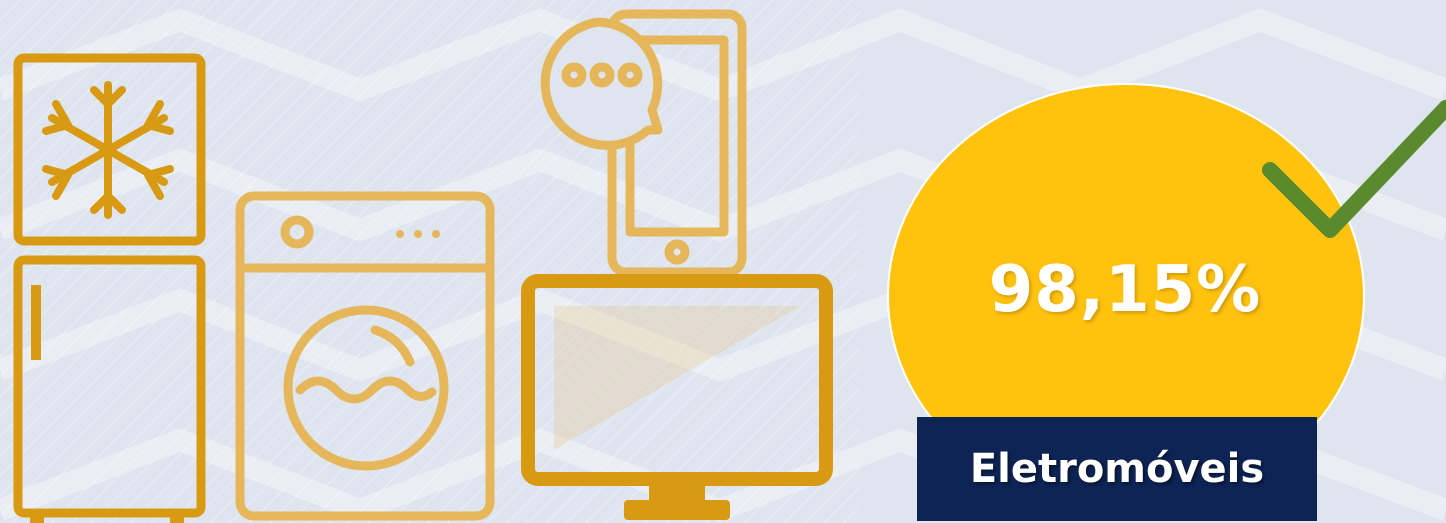 The height and width of the screenshot is (523, 1446). What do you see at coordinates (643, 143) in the screenshot?
I see `smartphone-chat-icon` at bounding box center [643, 143].